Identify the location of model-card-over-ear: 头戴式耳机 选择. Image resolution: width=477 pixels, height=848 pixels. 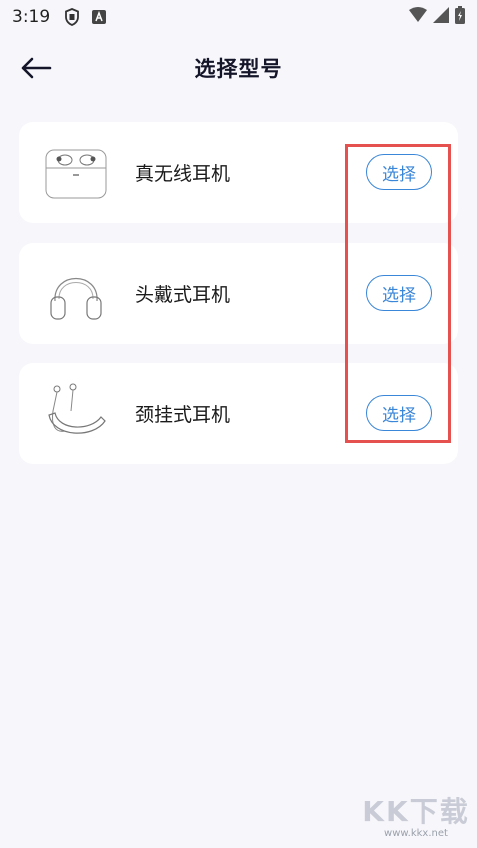
(238, 293).